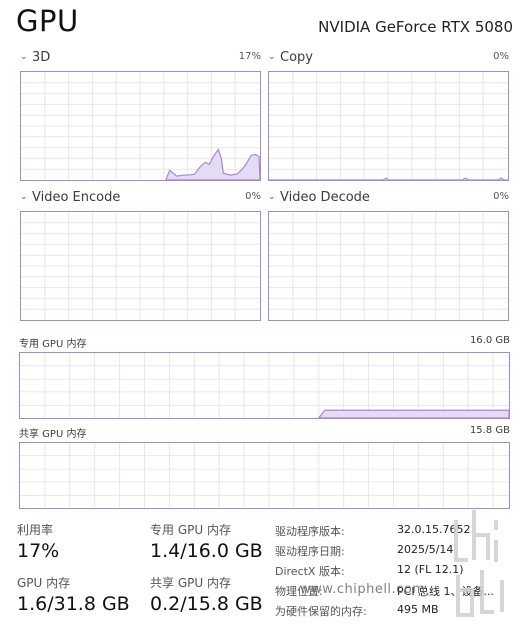 This screenshot has height=624, width=527. Describe the element at coordinates (418, 609) in the screenshot. I see `hardware-reserved-memory-value: 495 MB` at that location.